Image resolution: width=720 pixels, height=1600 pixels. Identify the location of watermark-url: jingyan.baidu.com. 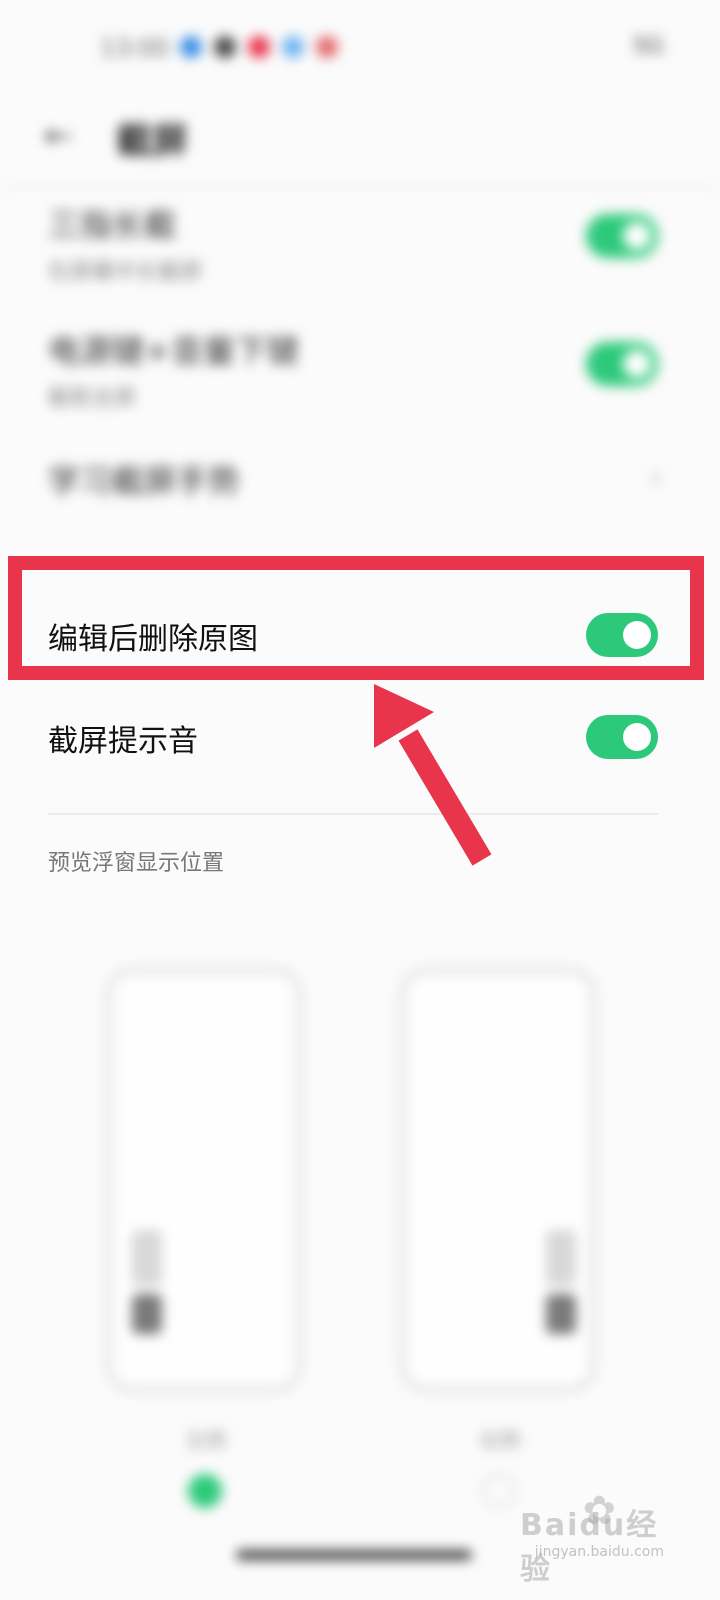
(599, 1552).